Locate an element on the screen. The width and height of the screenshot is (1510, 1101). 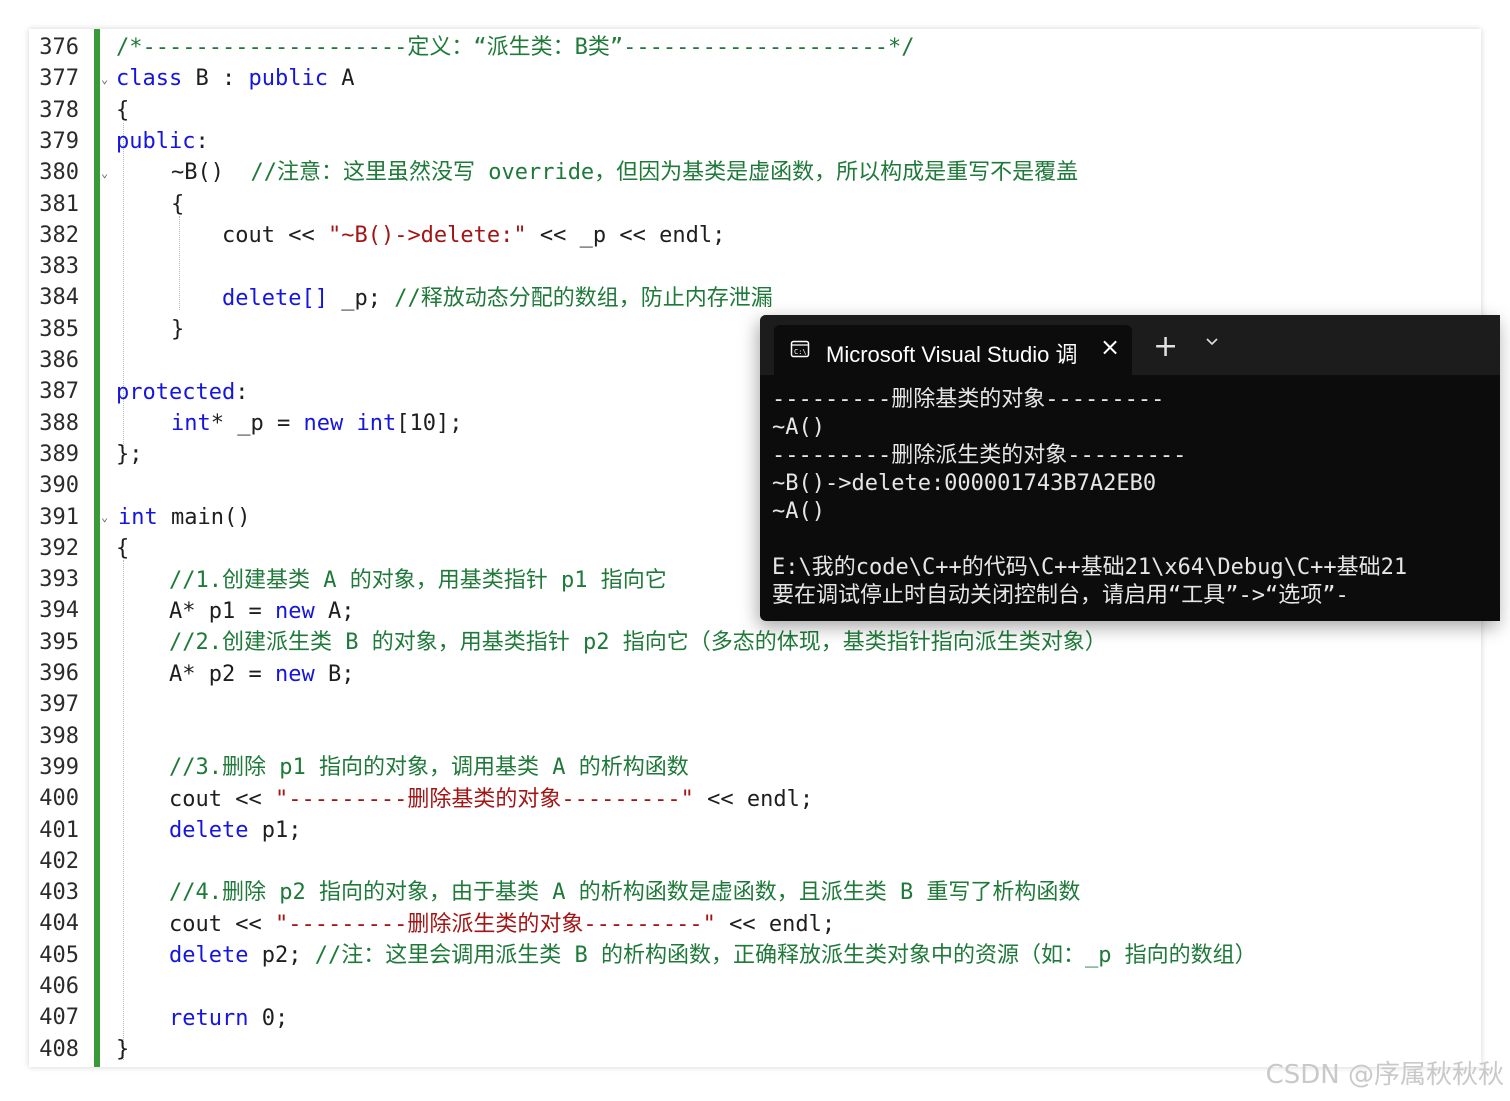
code-line-407: return 0; is located at coordinates (229, 1018).